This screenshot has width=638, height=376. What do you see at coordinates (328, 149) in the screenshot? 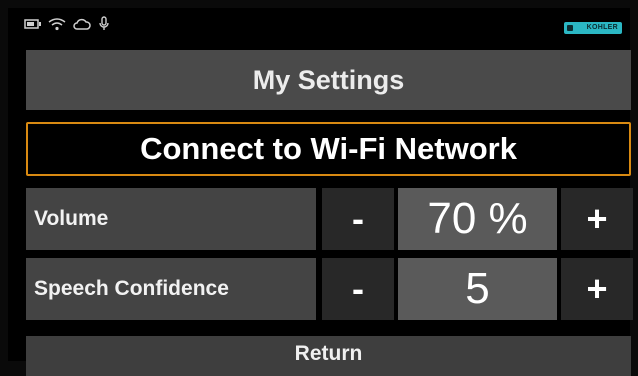
I see `connect-wifi-button: Connect to Wi-Fi Network` at bounding box center [328, 149].